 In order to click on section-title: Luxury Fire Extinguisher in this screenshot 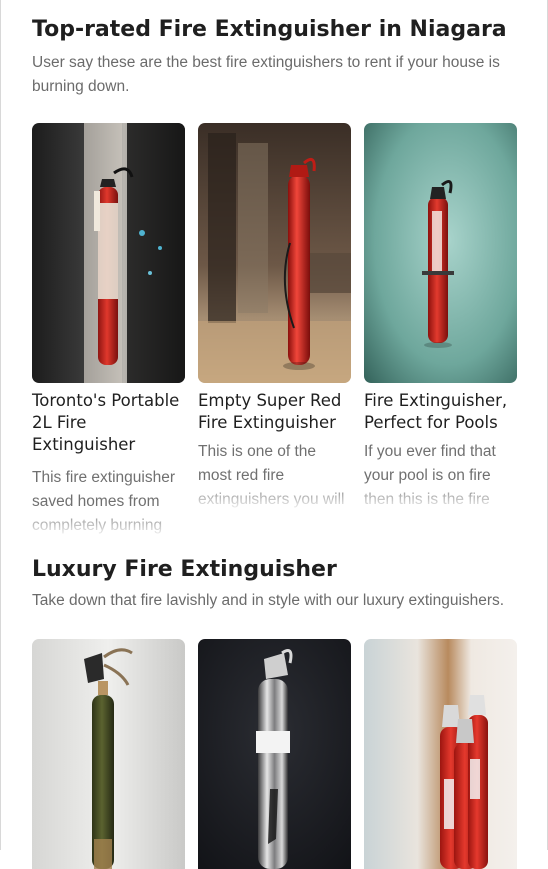, I will do `click(184, 569)`.